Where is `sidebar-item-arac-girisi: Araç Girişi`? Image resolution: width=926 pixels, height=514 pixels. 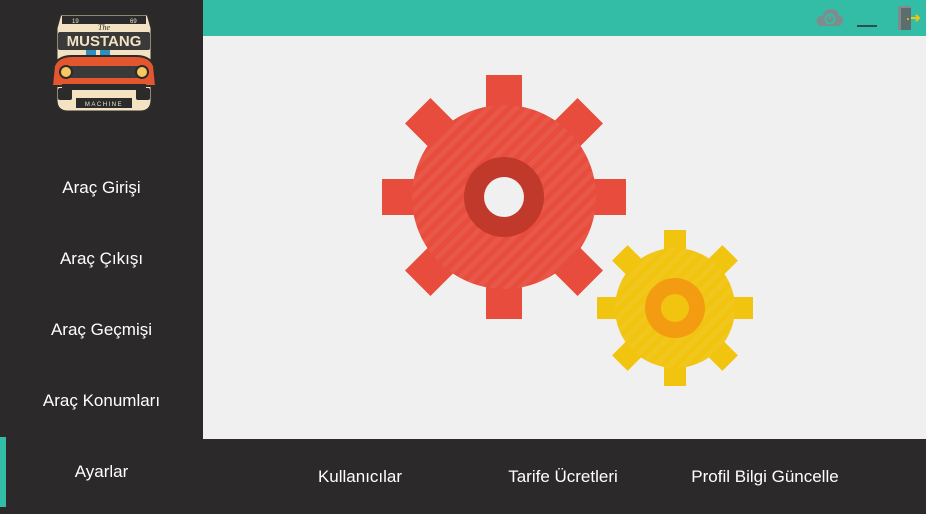 sidebar-item-arac-girisi: Araç Girişi is located at coordinates (101, 188).